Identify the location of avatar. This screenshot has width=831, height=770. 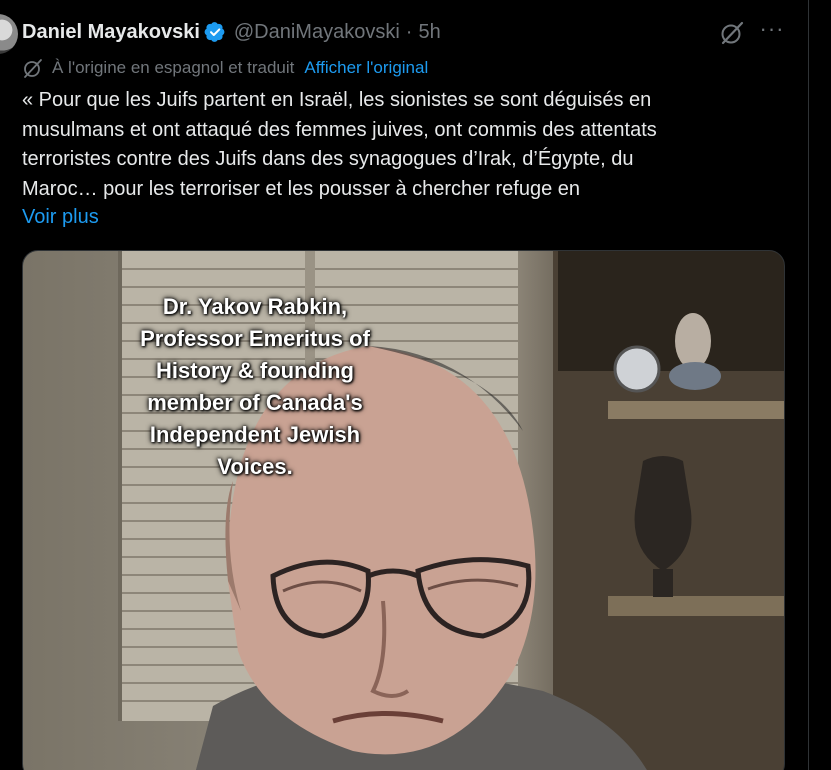
(9, 34).